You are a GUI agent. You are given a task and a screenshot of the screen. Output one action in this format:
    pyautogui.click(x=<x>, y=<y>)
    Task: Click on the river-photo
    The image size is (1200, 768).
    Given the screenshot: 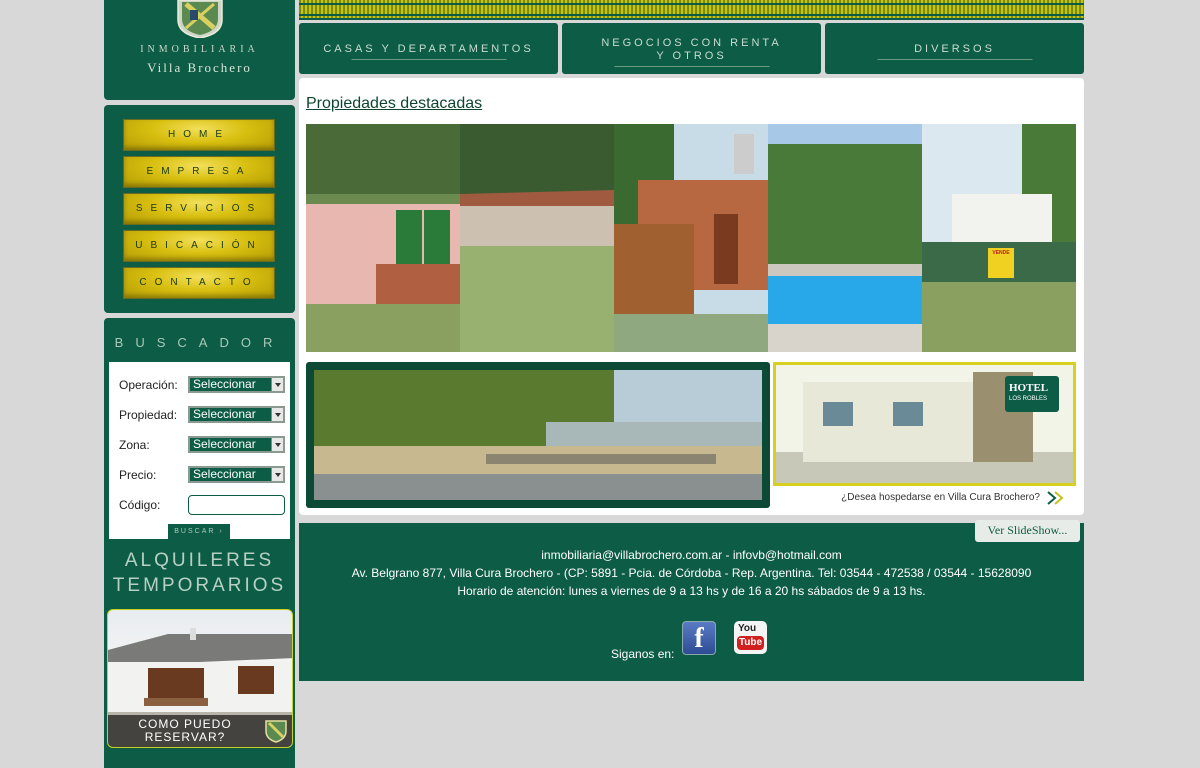 What is the action you would take?
    pyautogui.click(x=538, y=435)
    